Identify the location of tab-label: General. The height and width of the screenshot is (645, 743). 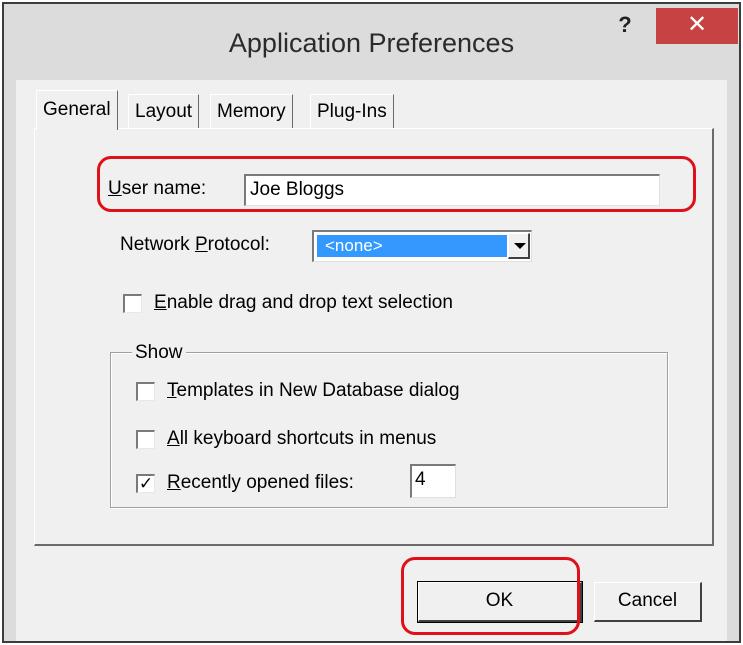
(77, 109).